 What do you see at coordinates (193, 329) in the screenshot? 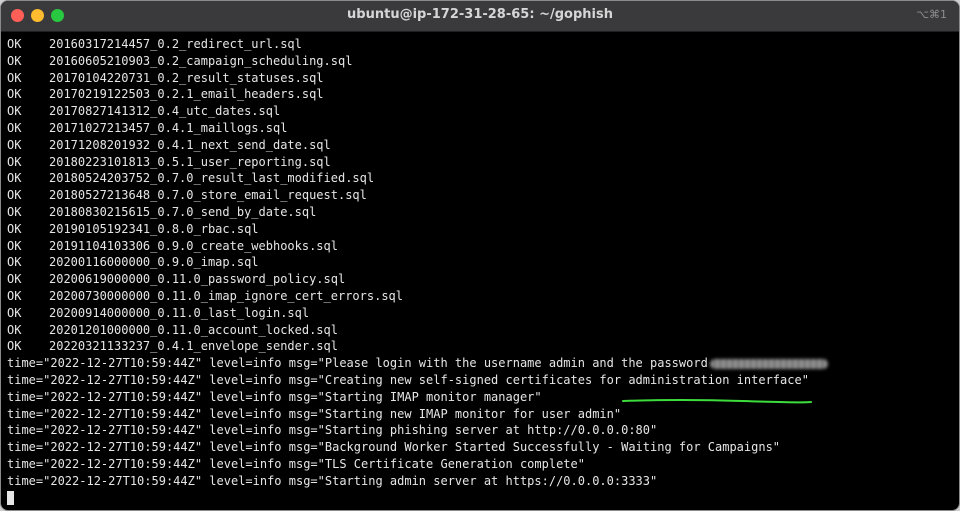
I see `migration-file: 20201201000000_0.11.0_account_locked.sql` at bounding box center [193, 329].